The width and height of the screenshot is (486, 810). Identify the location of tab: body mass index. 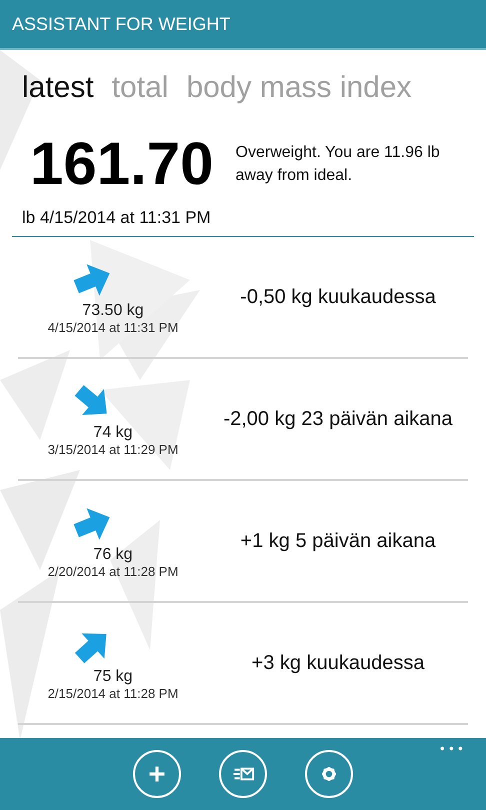
(299, 88).